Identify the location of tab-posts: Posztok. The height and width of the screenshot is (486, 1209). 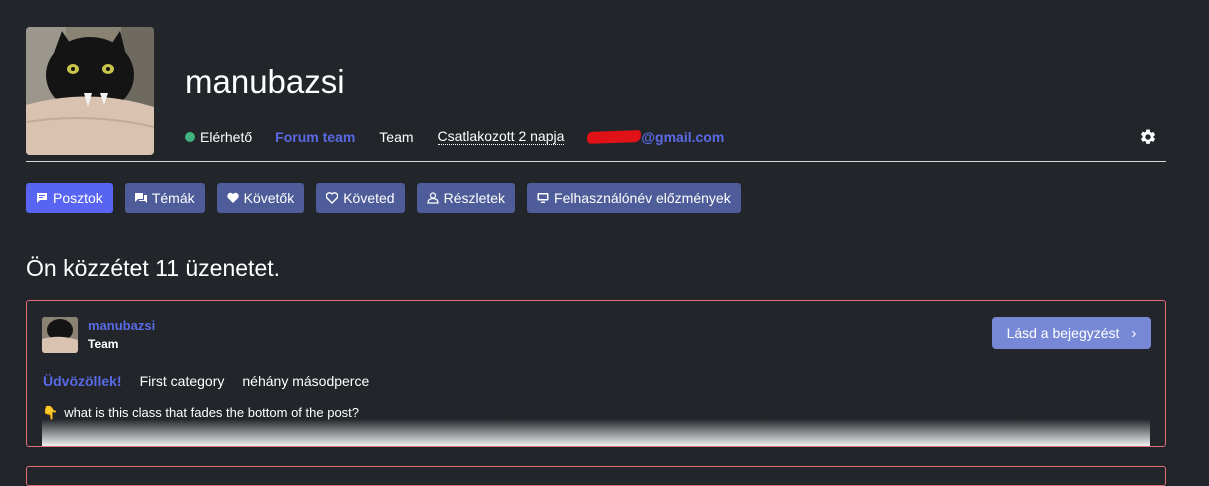
(69, 198).